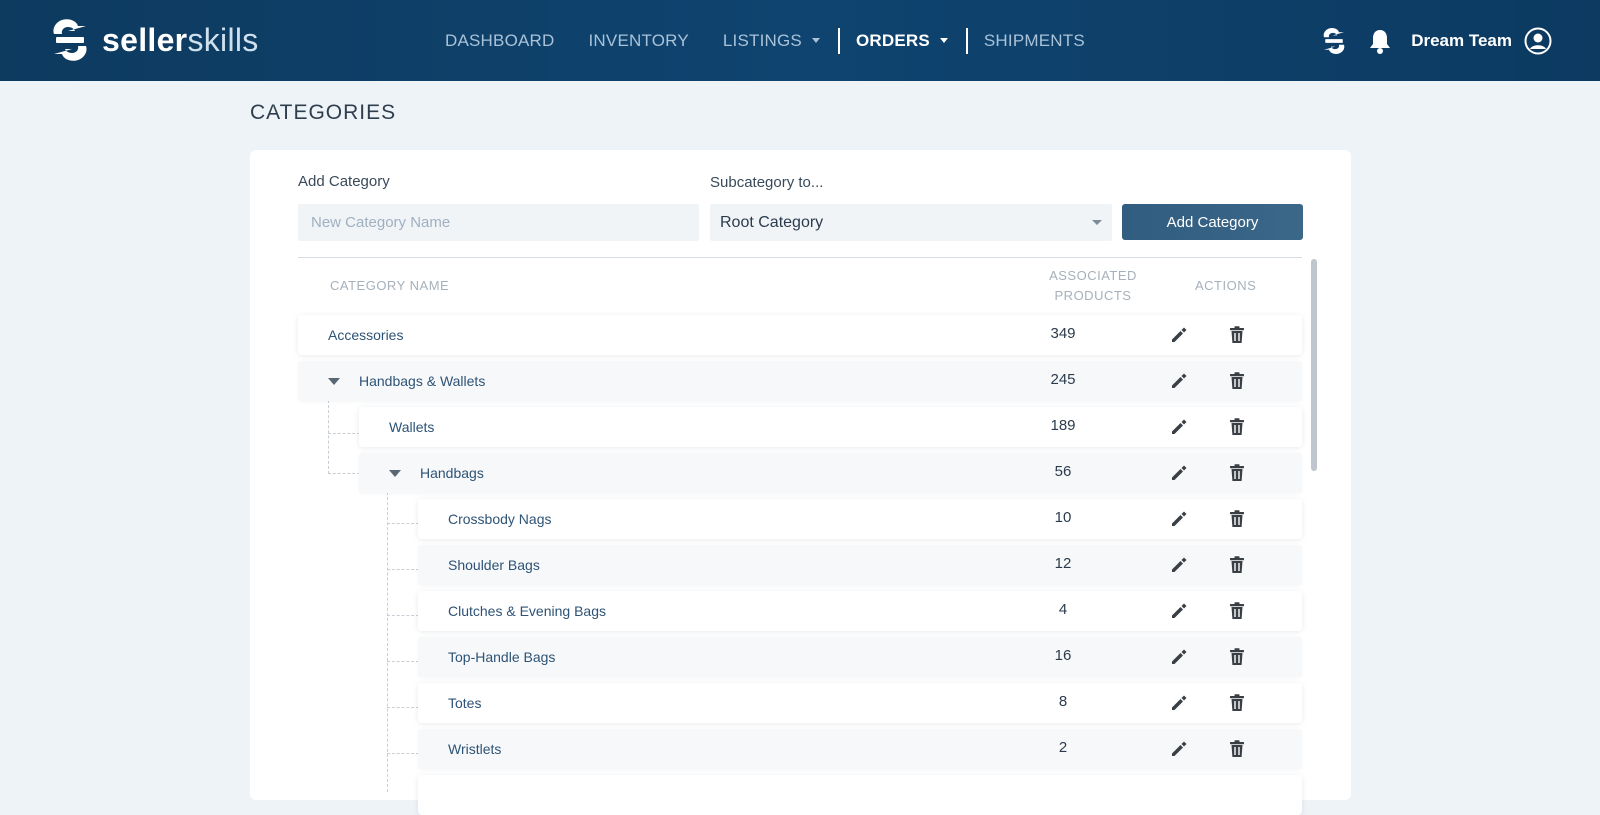  Describe the element at coordinates (1461, 41) in the screenshot. I see `user-name: Dream Team` at that location.